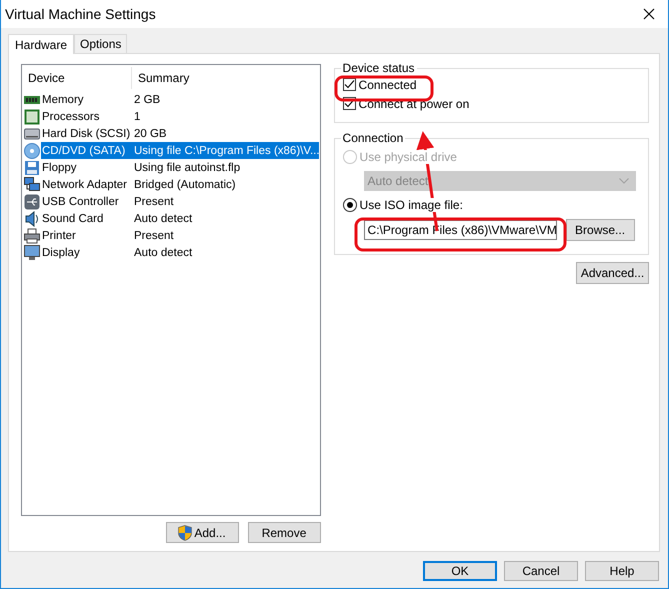  Describe the element at coordinates (349, 205) in the screenshot. I see `radio-button` at that location.